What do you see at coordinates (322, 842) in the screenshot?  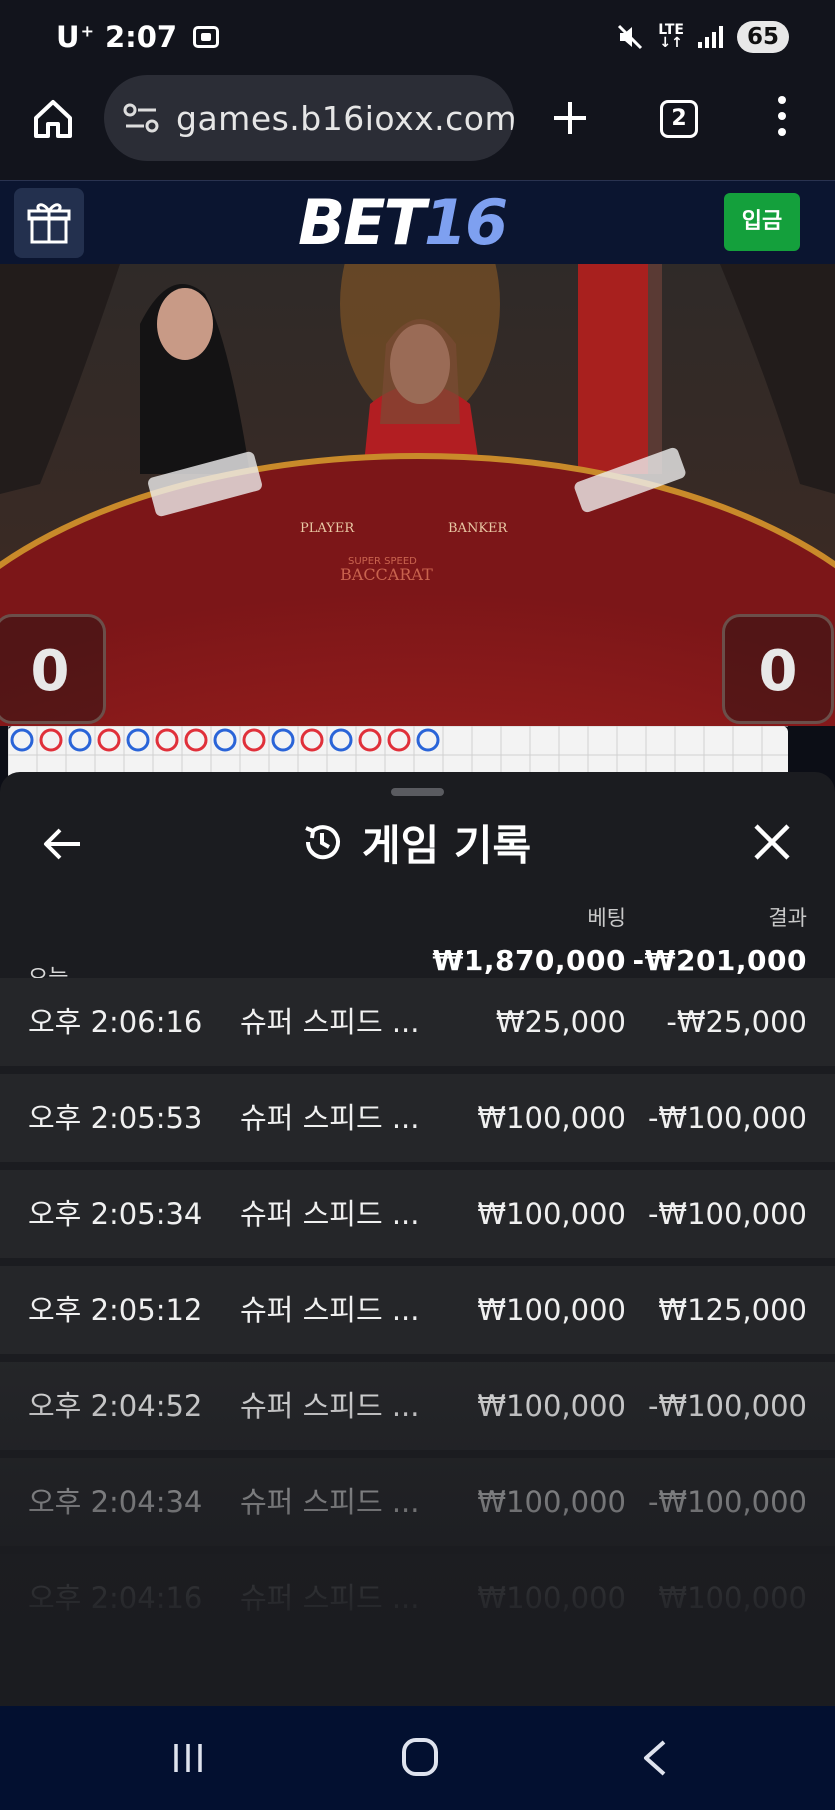 I see `history-icon` at bounding box center [322, 842].